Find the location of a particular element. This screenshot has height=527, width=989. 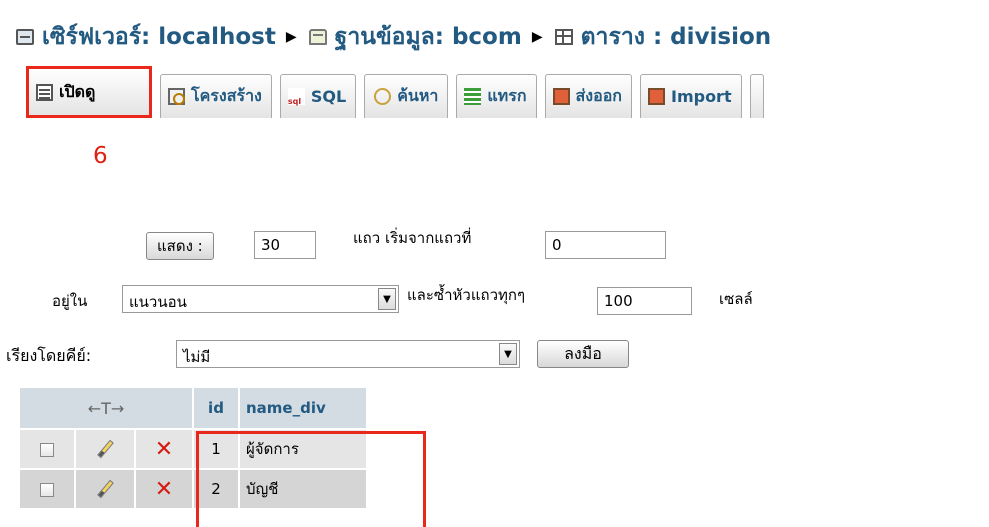

show-button: แสดง : is located at coordinates (180, 246).